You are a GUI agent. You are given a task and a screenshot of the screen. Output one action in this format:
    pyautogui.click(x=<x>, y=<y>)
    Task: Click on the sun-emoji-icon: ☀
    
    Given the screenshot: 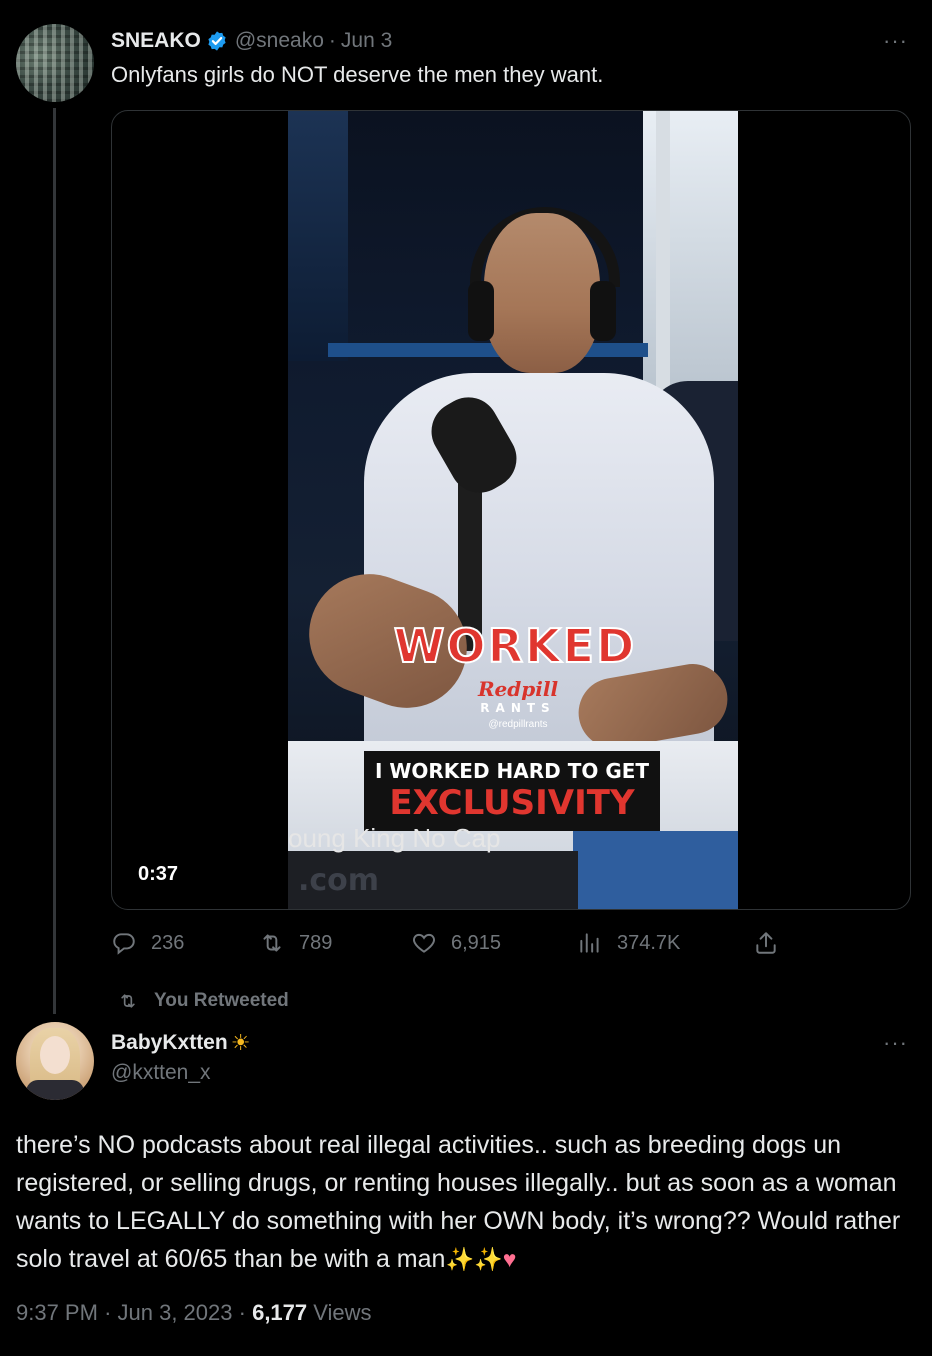 What is the action you would take?
    pyautogui.click(x=240, y=1042)
    